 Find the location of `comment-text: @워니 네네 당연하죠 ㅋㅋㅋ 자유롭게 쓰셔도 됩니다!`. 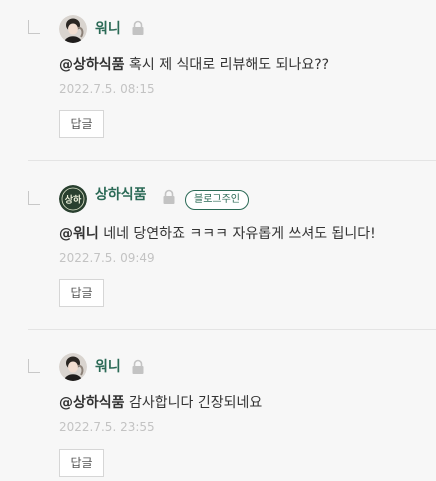

comment-text: @워니 네네 당연하죠 ㅋㅋㅋ 자유롭게 쓰셔도 됩니다! is located at coordinates (217, 234).